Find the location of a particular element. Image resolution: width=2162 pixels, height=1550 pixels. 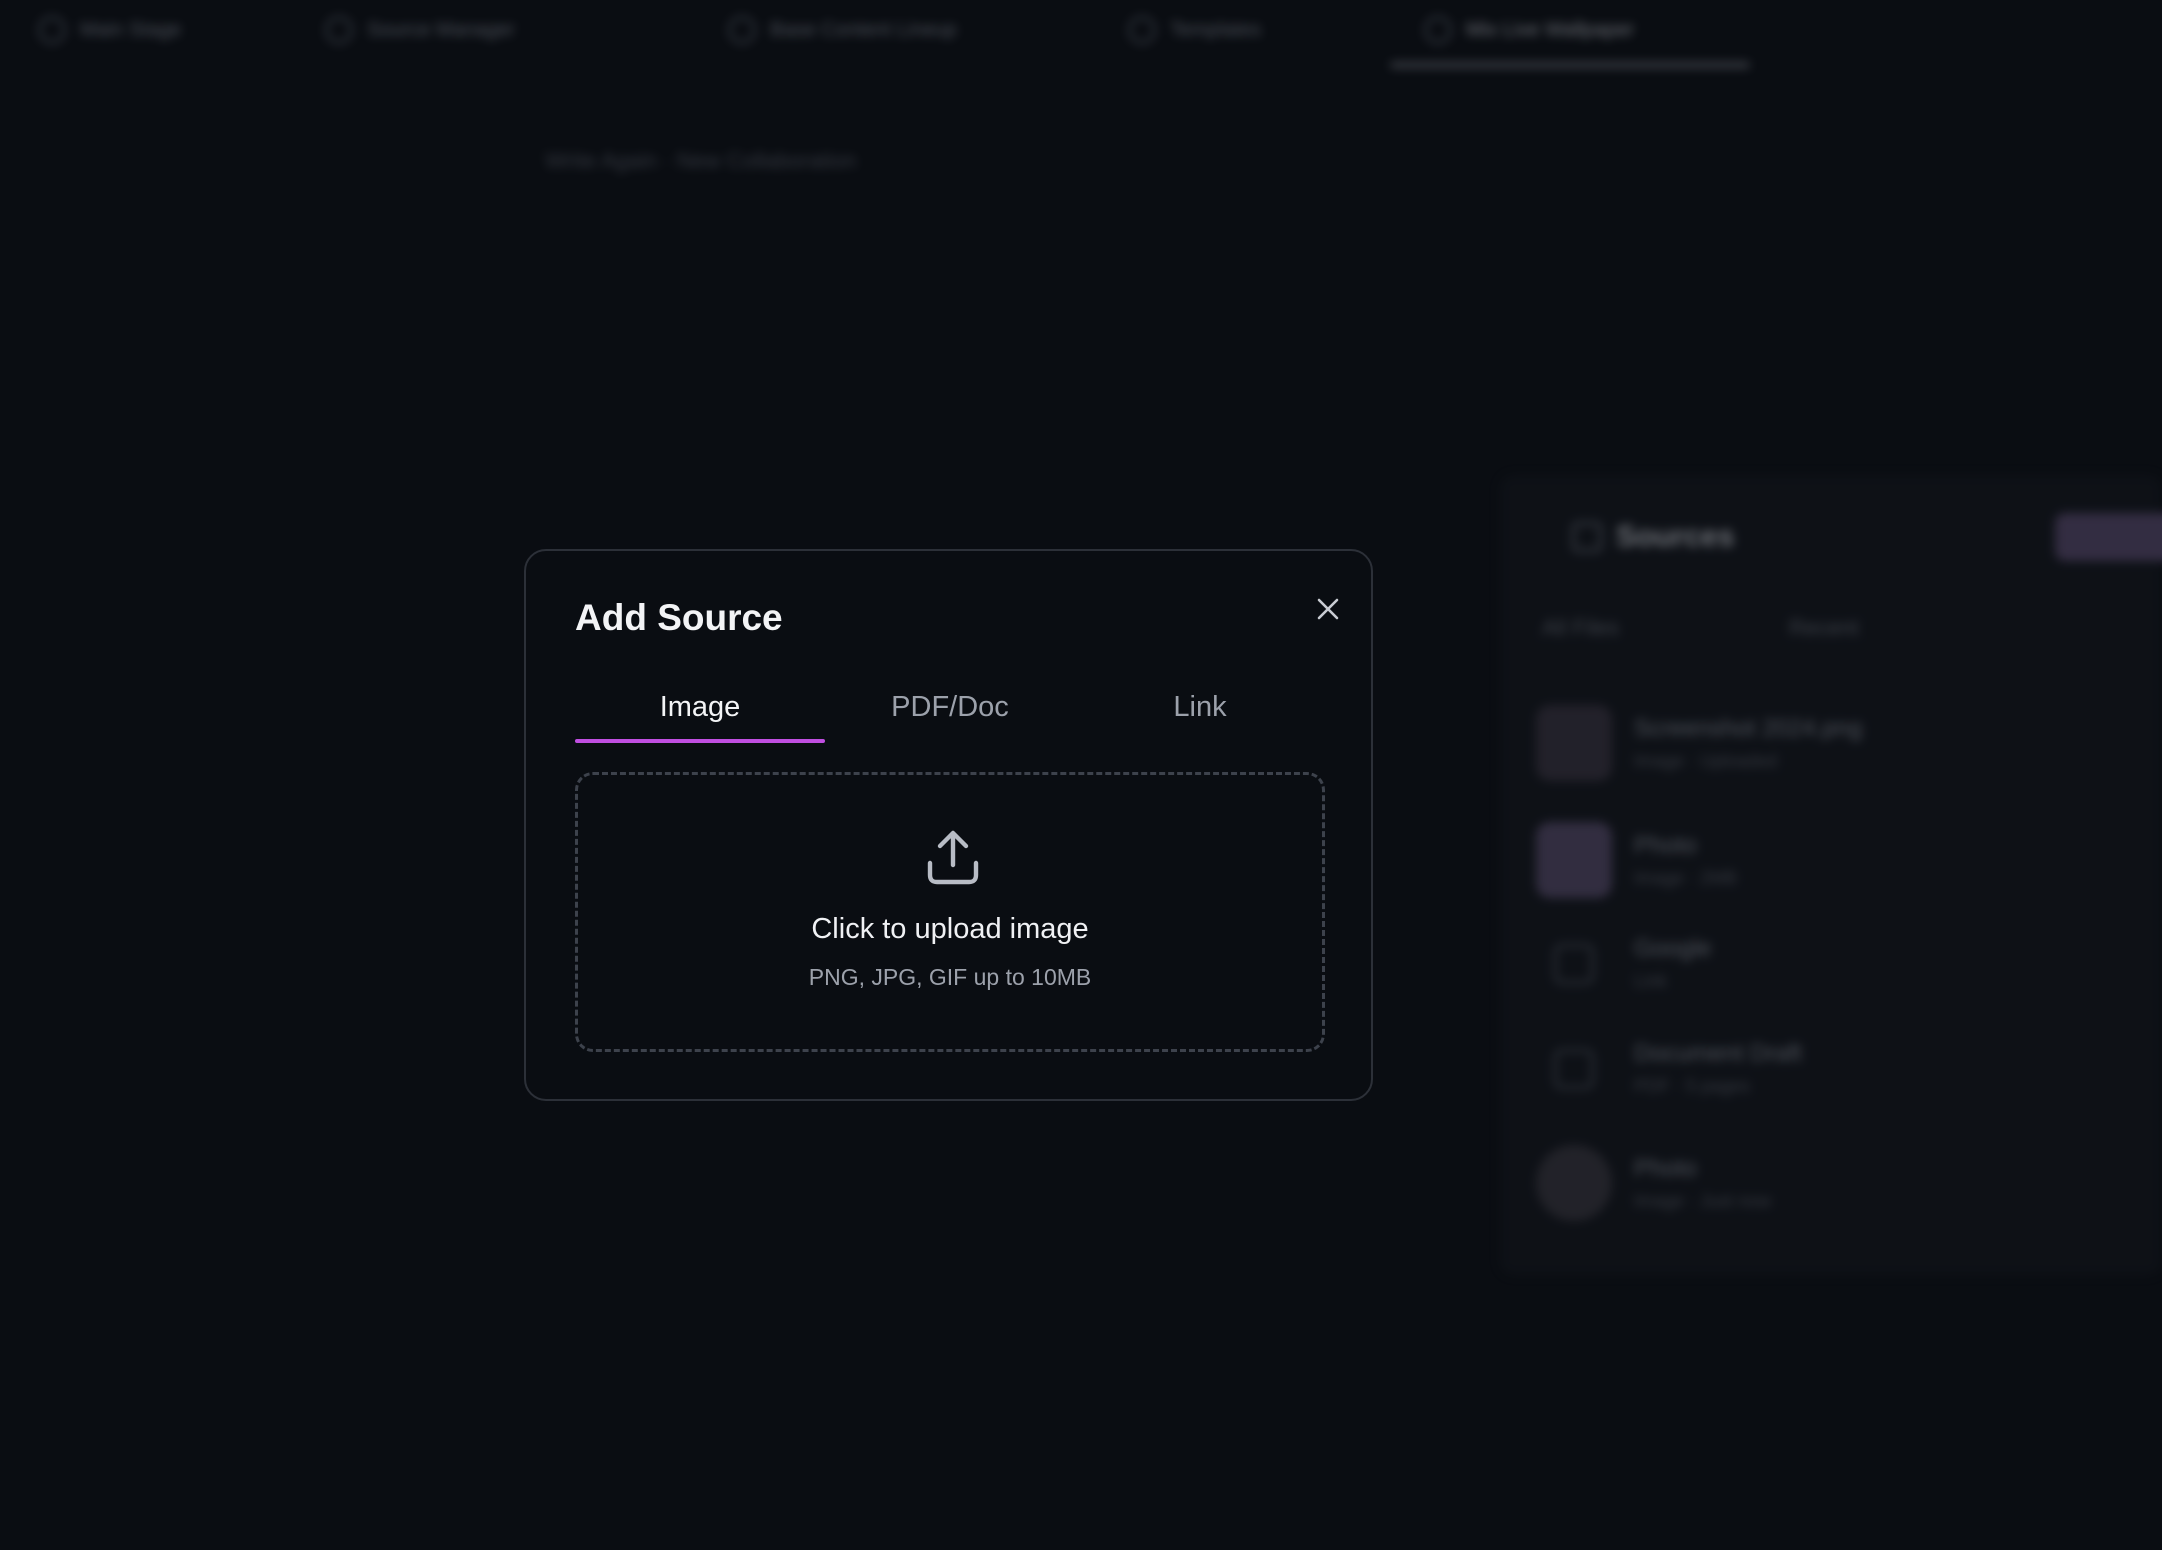

close-icon is located at coordinates (1328, 609).